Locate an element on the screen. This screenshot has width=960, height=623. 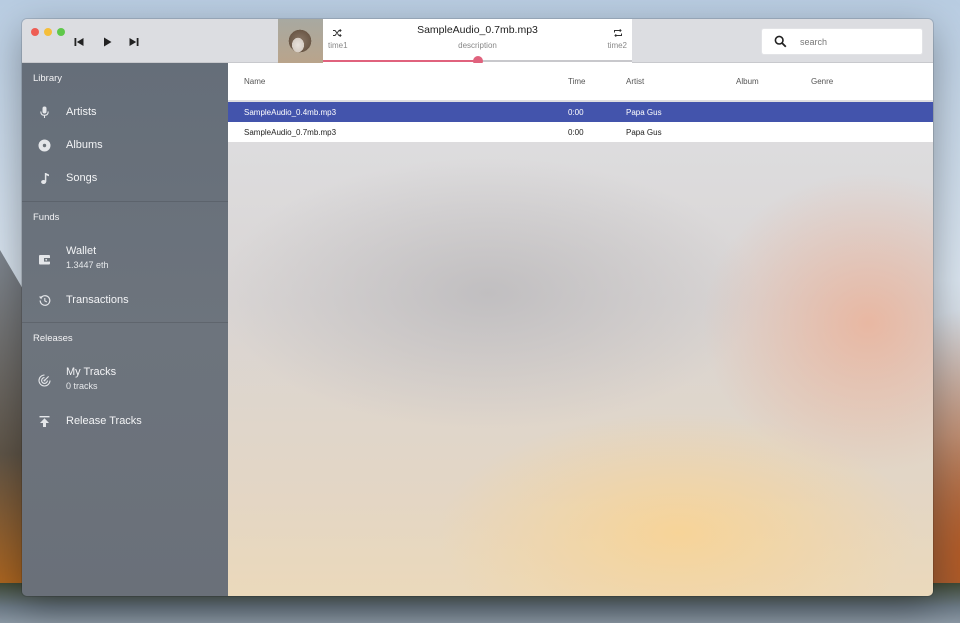
now-playing-description: description is located at coordinates (477, 45).